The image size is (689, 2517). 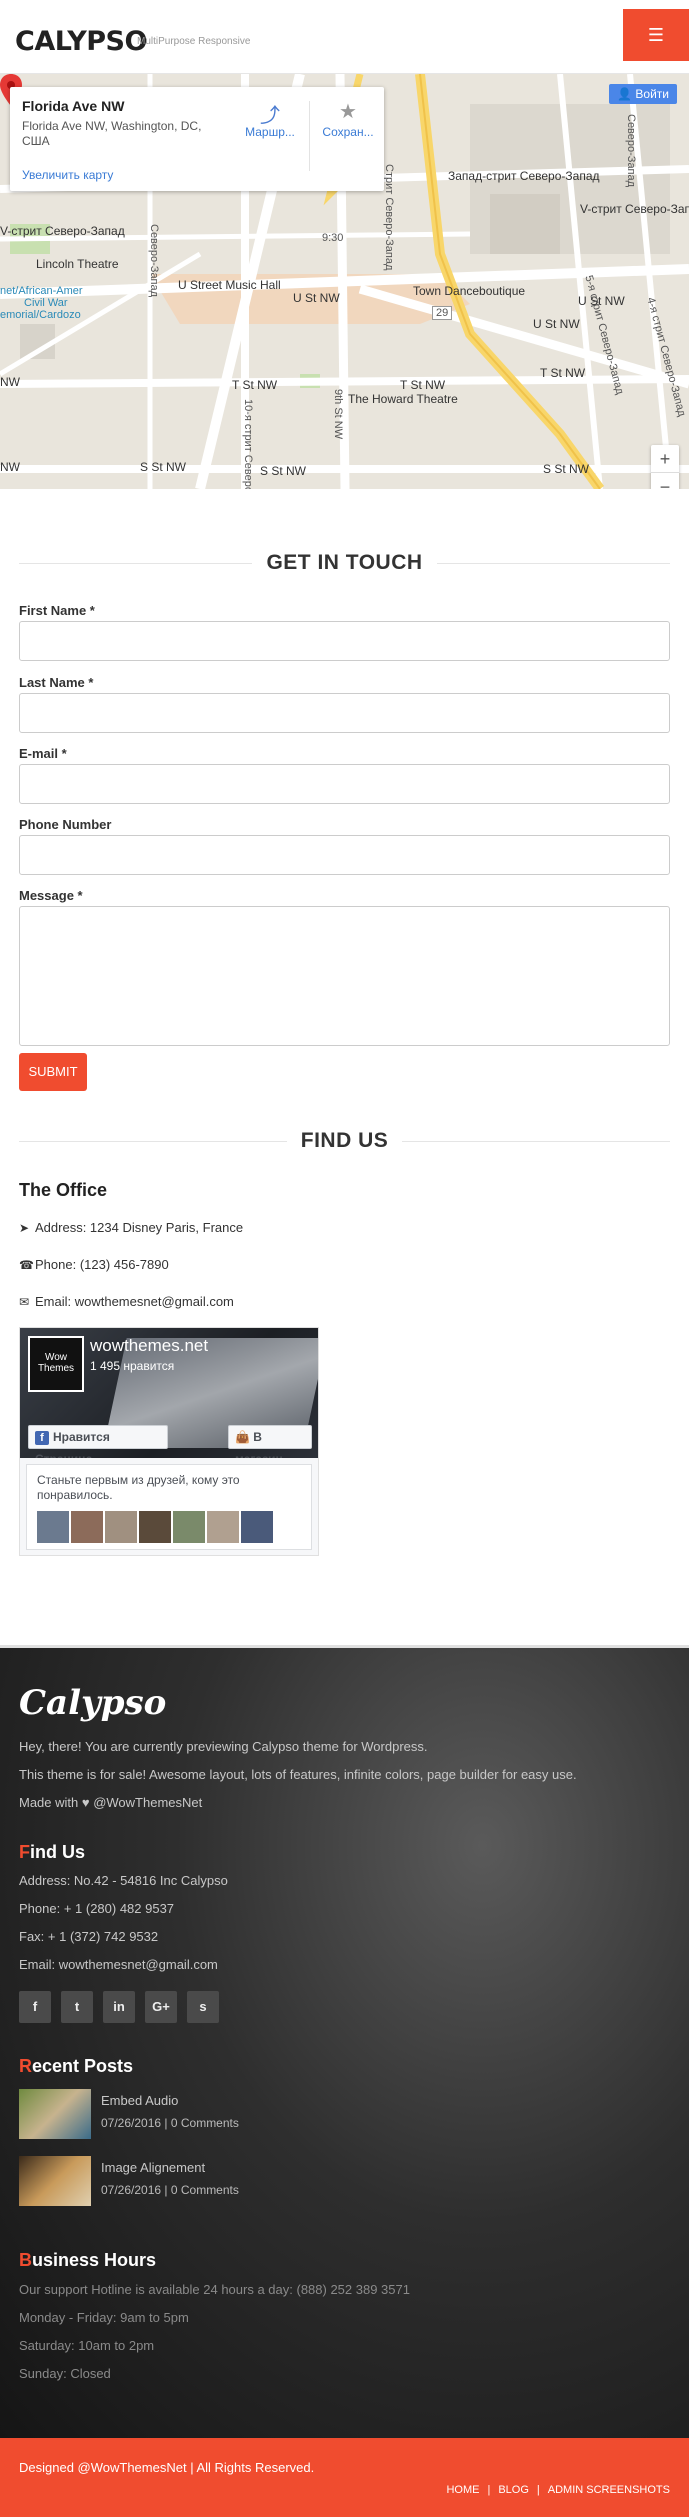 What do you see at coordinates (102, 1264) in the screenshot?
I see `office-phone-text: Phone: (123) 456-7890` at bounding box center [102, 1264].